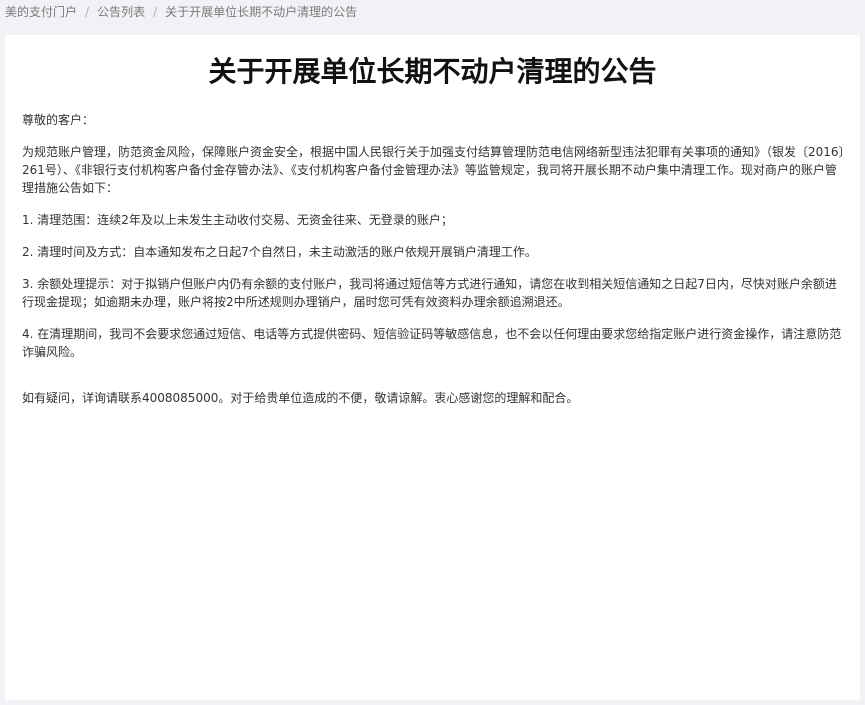 This screenshot has width=865, height=705. Describe the element at coordinates (58, 120) in the screenshot. I see `notice-greeting: 尊敬的客户：` at that location.